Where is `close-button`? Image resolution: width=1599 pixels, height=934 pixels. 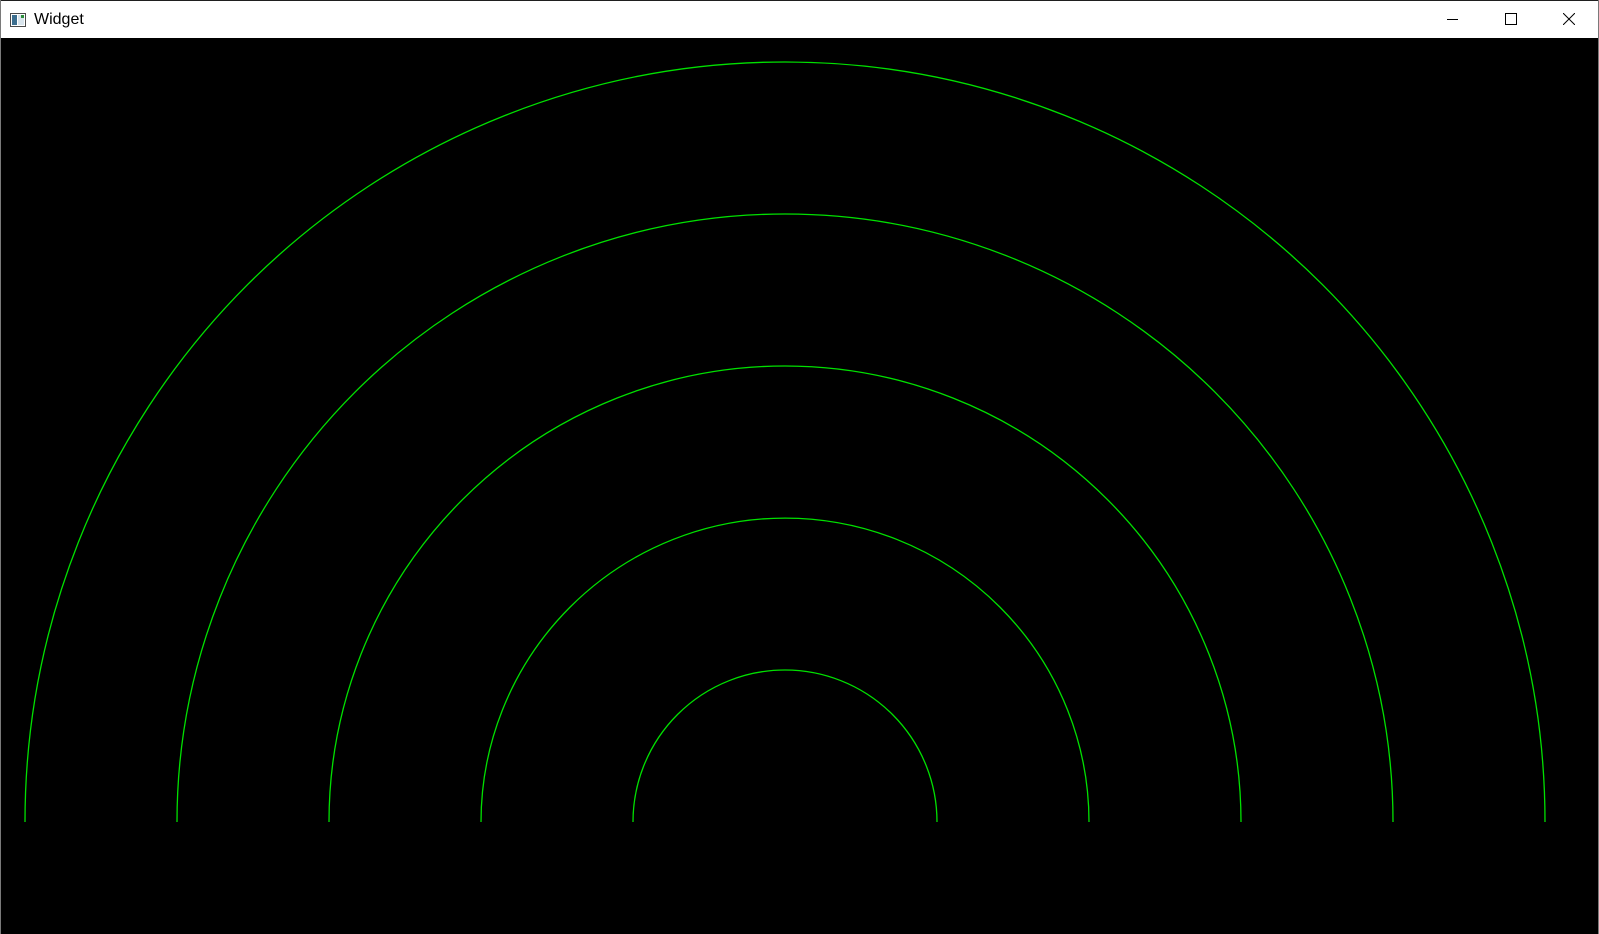 close-button is located at coordinates (1569, 19).